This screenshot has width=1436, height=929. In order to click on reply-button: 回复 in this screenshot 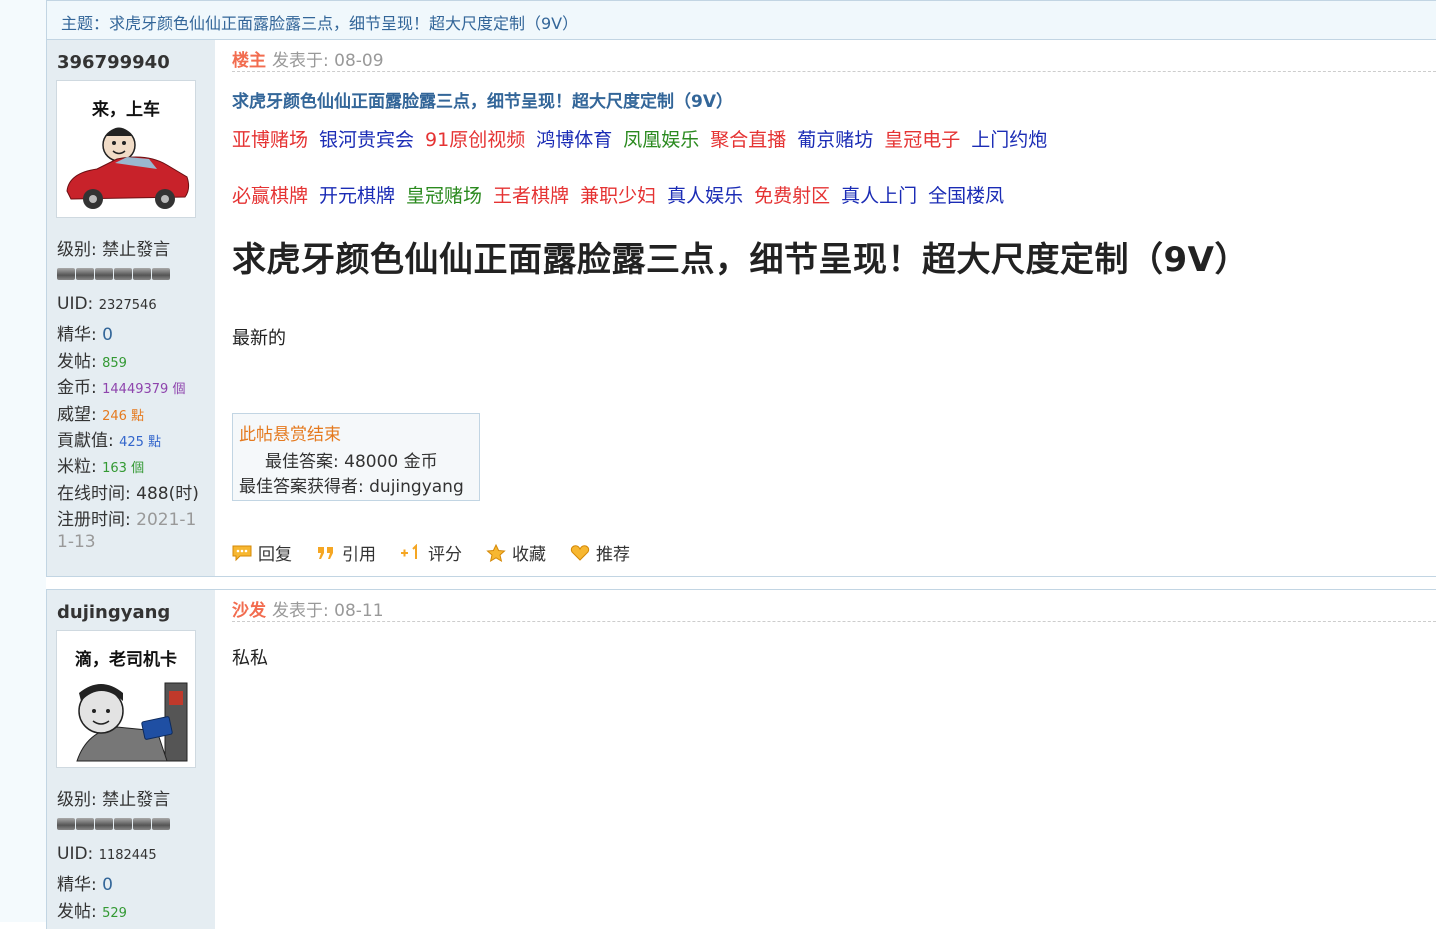, I will do `click(262, 552)`.